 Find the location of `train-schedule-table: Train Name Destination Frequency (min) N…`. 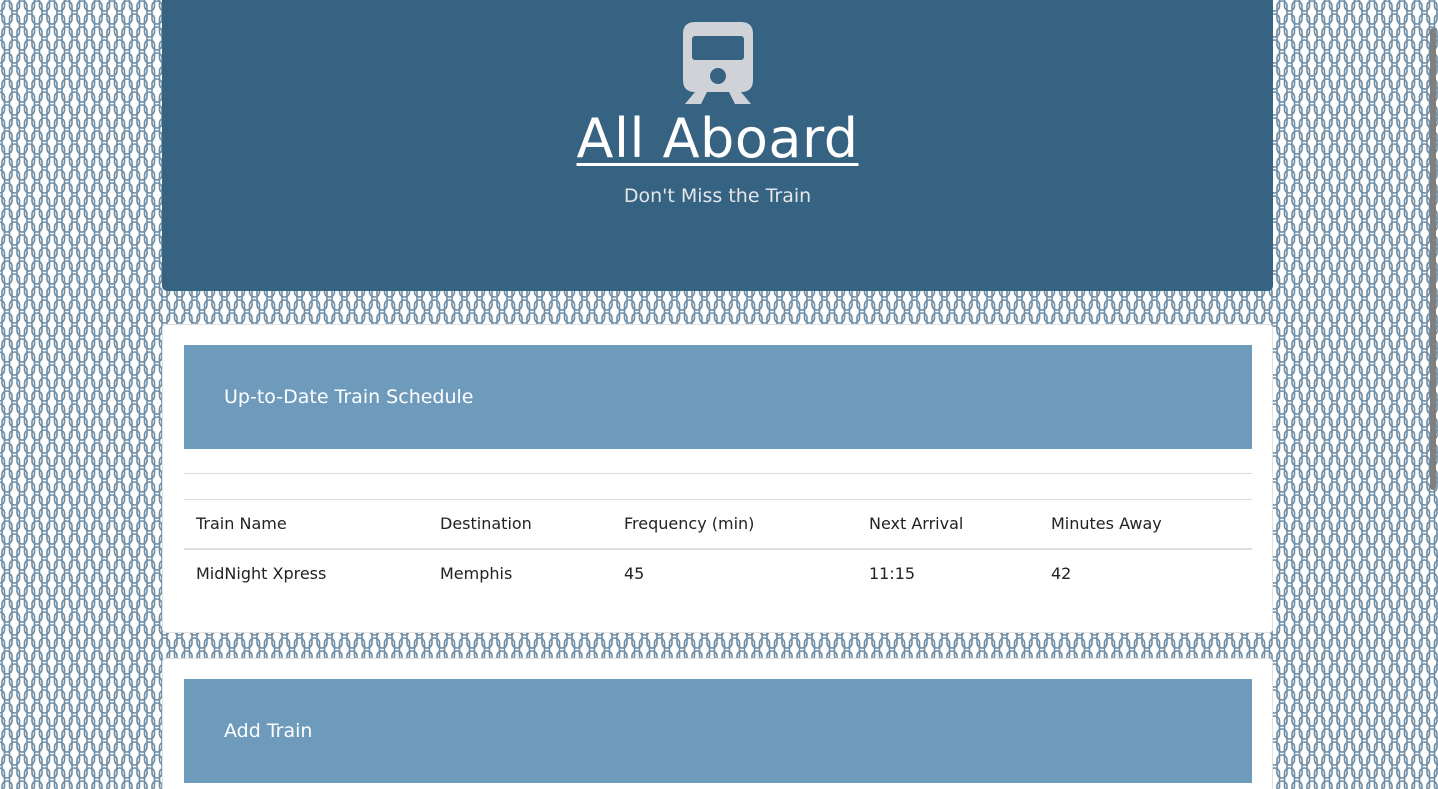

train-schedule-table: Train Name Destination Frequency (min) N… is located at coordinates (718, 548).